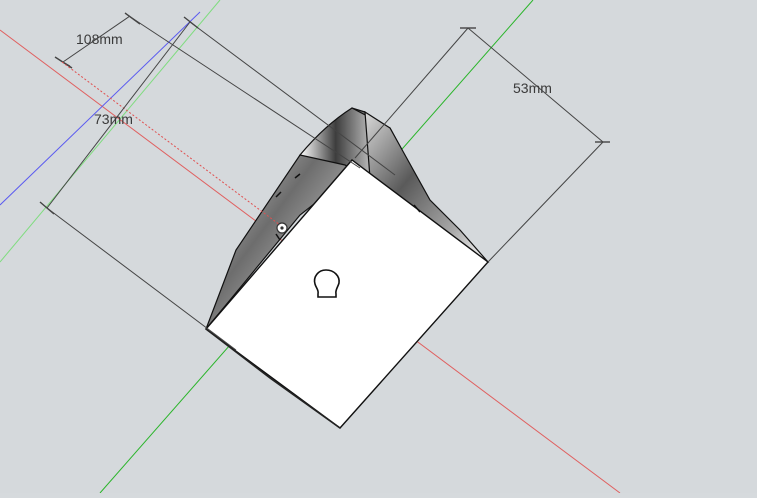 The height and width of the screenshot is (498, 757). I want to click on dimension-label-73: 73mm, so click(113, 119).